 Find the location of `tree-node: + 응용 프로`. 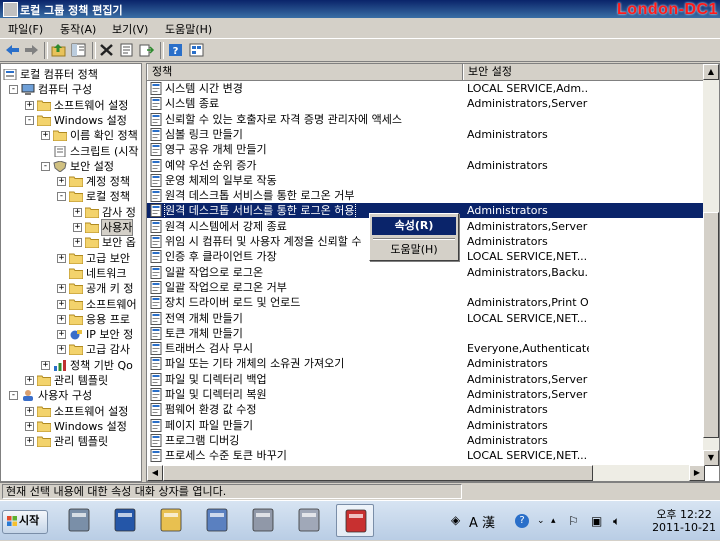

tree-node: + 응용 프로 is located at coordinates (71, 319).